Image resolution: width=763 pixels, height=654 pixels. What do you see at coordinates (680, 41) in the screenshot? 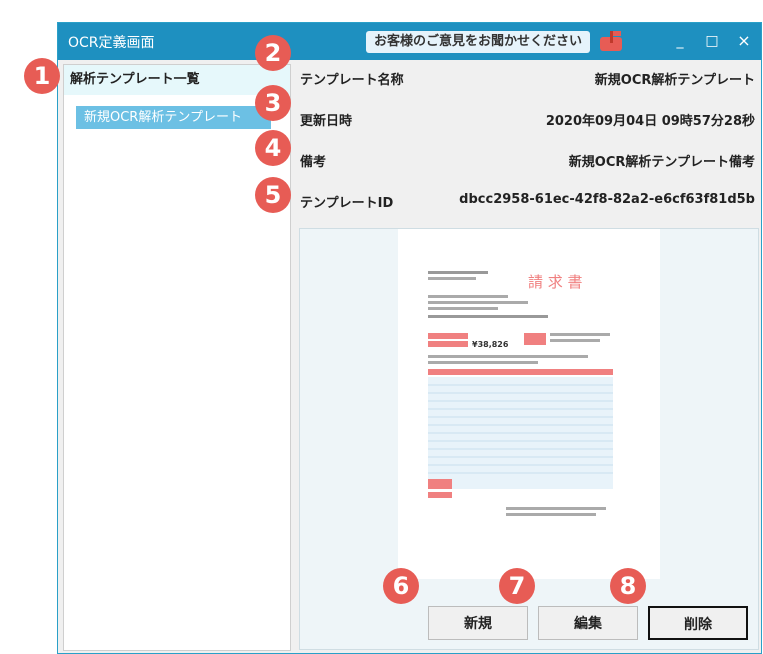
I see `minimize-button: _` at bounding box center [680, 41].